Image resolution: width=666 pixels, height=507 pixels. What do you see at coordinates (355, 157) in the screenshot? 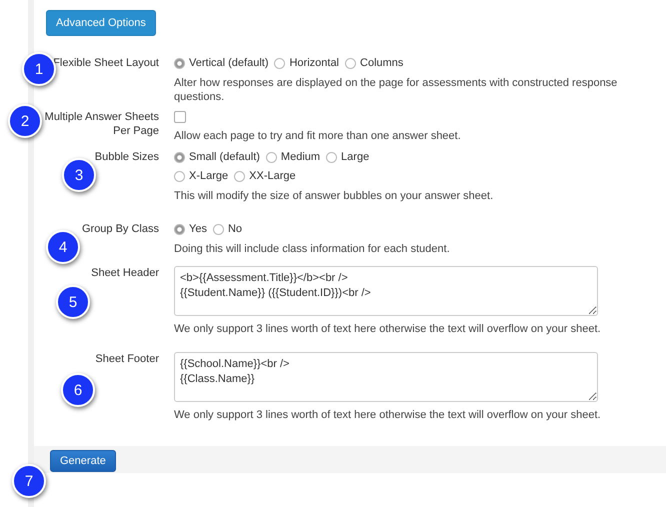
I see `option-label: Large` at bounding box center [355, 157].